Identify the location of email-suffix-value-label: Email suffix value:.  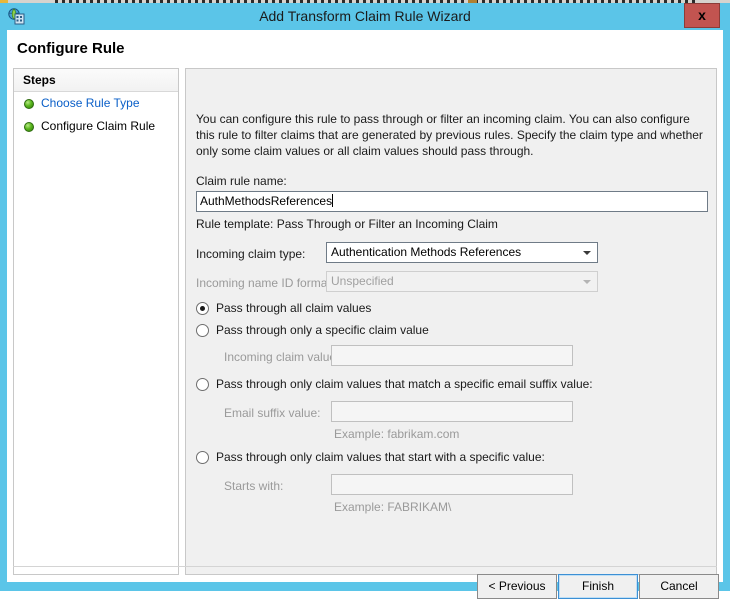
(272, 413).